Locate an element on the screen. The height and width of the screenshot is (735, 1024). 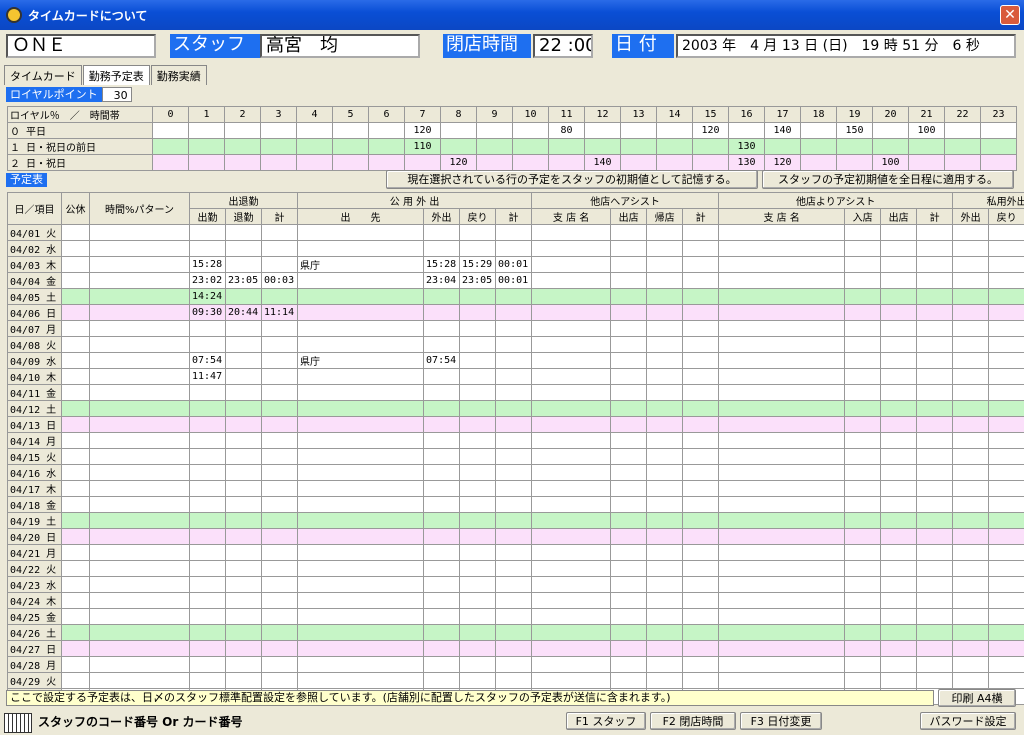
schedule-cell: 09:30 is located at coordinates (207, 312).